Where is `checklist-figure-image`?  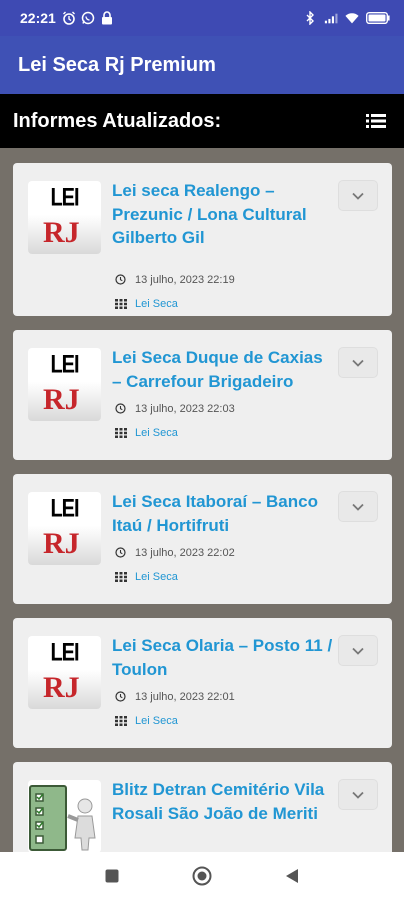
checklist-figure-image is located at coordinates (62, 818).